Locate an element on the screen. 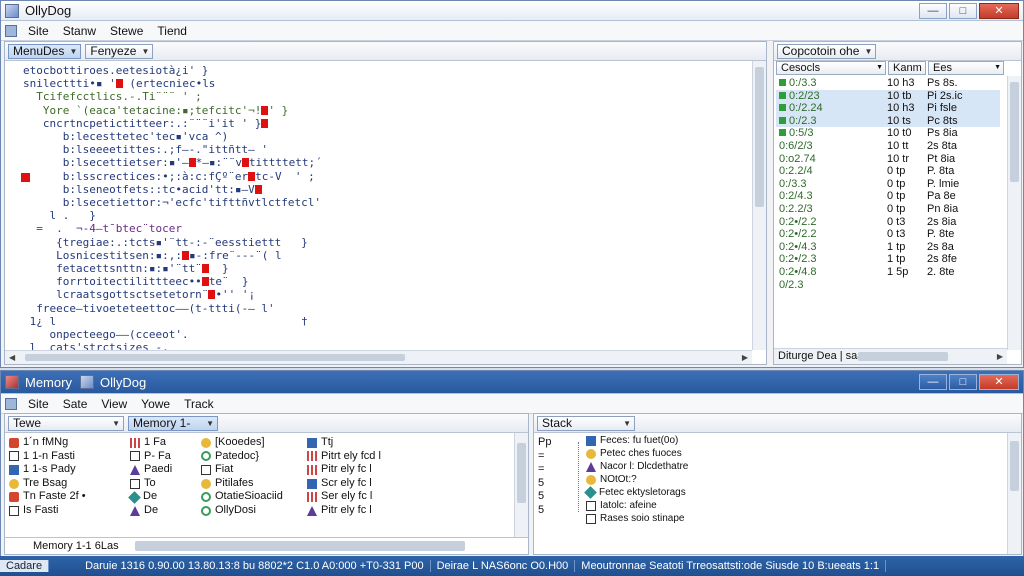  list-item: To is located at coordinates (151, 484).